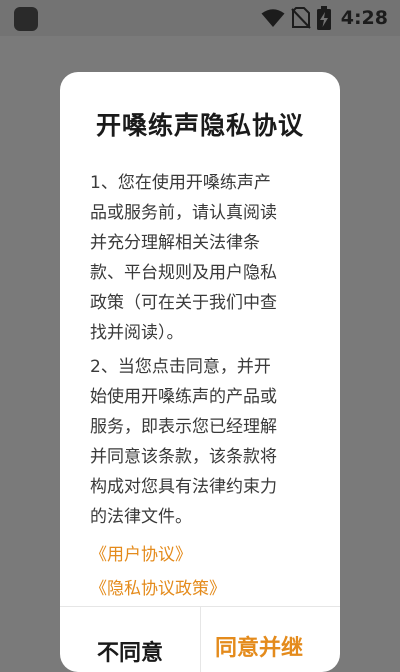  What do you see at coordinates (204, 555) in the screenshot?
I see `user-agreement-link: 《用户协议》` at bounding box center [204, 555].